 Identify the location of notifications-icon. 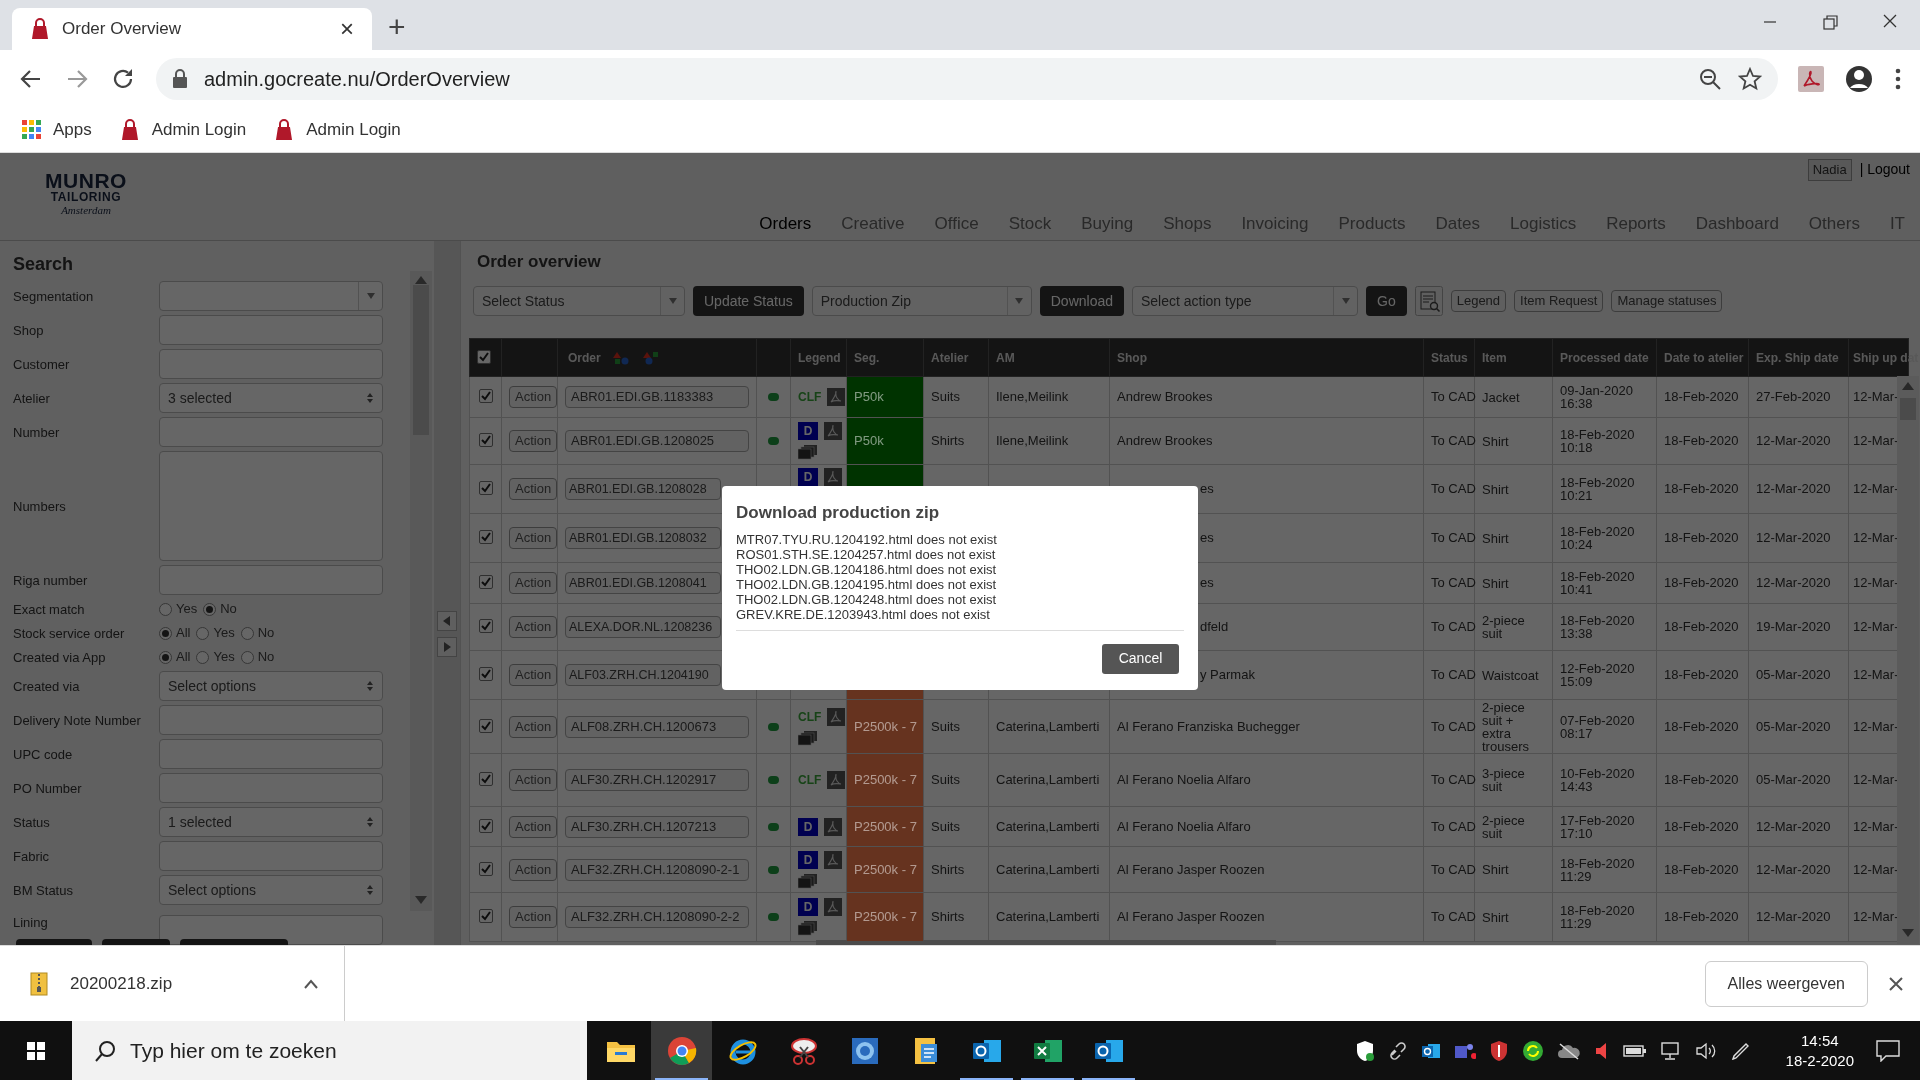
(1888, 1051).